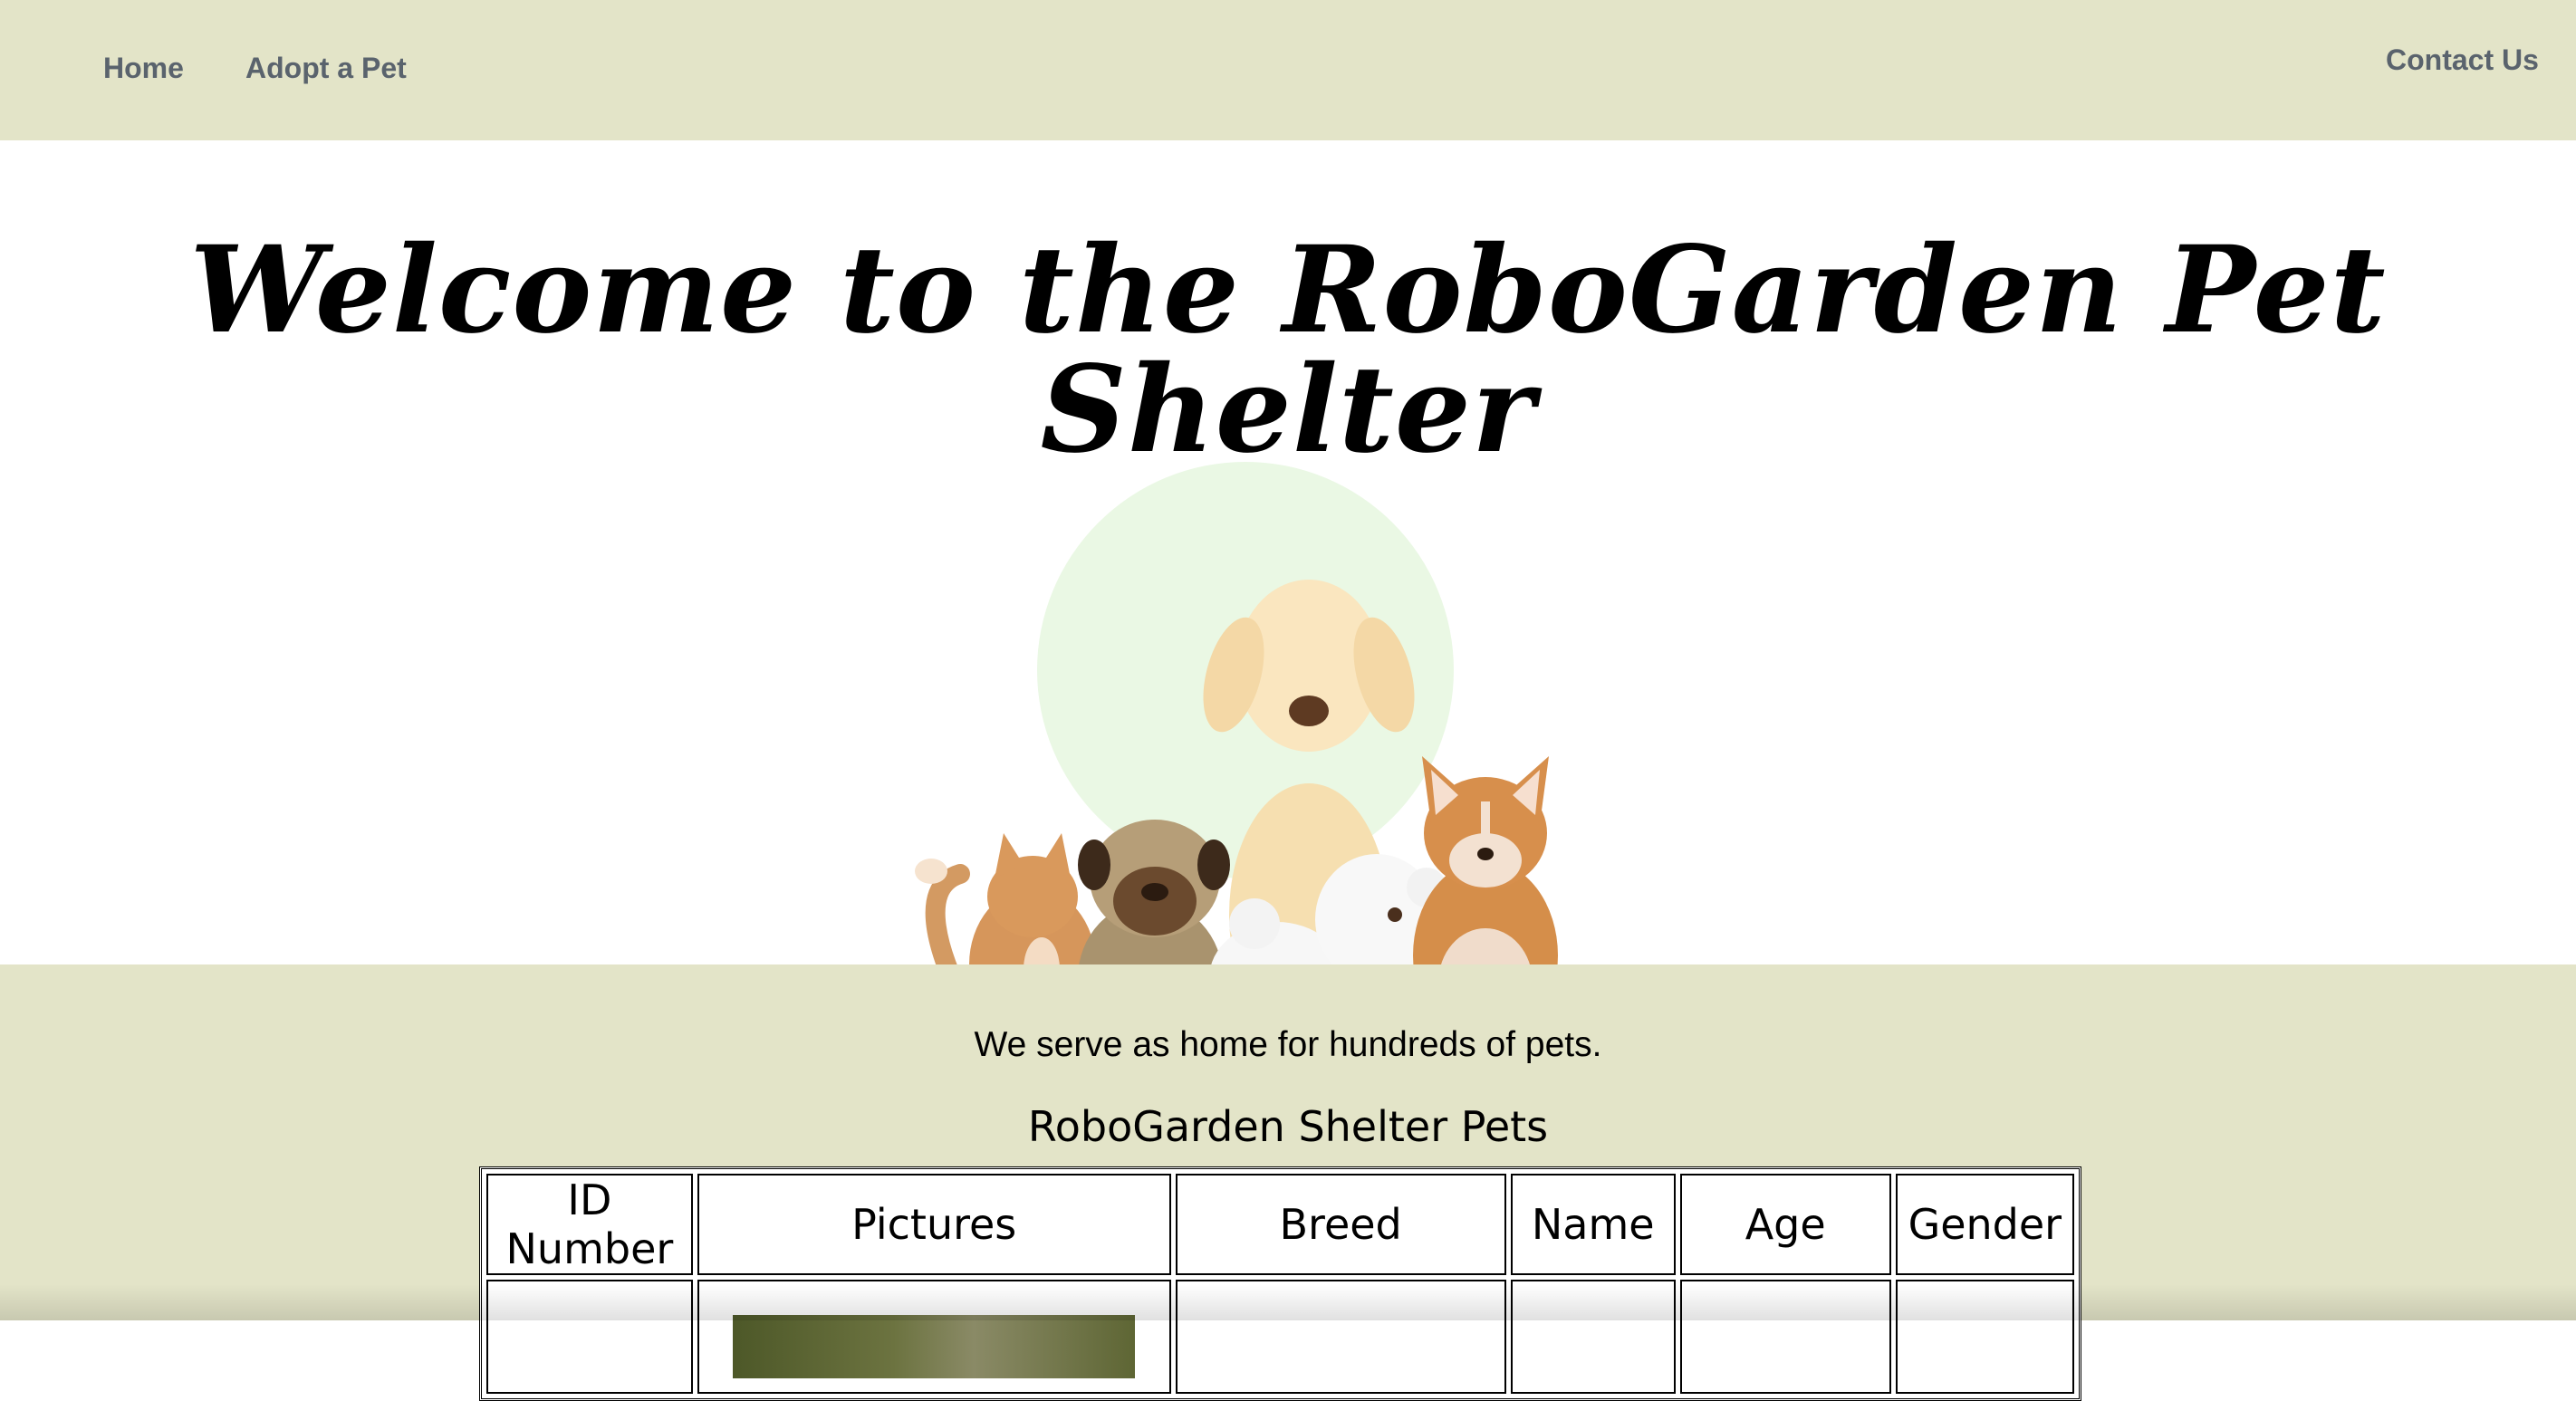  What do you see at coordinates (934, 1346) in the screenshot?
I see `pet-photo` at bounding box center [934, 1346].